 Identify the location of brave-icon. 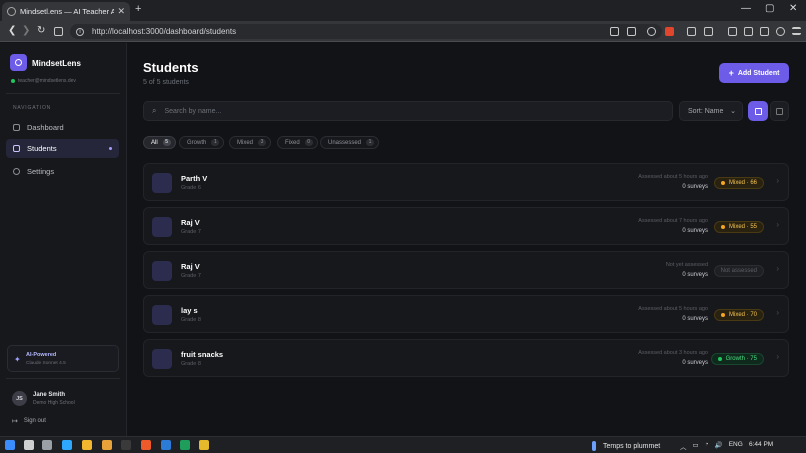
(146, 445).